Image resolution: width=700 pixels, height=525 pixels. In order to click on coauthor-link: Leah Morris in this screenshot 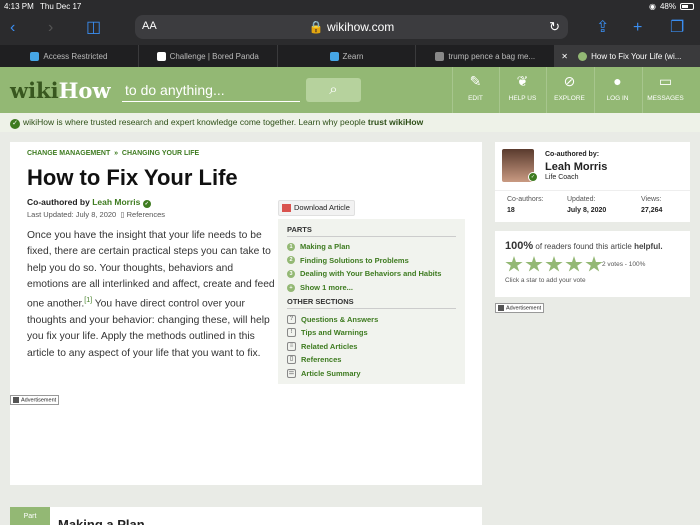, I will do `click(116, 202)`.